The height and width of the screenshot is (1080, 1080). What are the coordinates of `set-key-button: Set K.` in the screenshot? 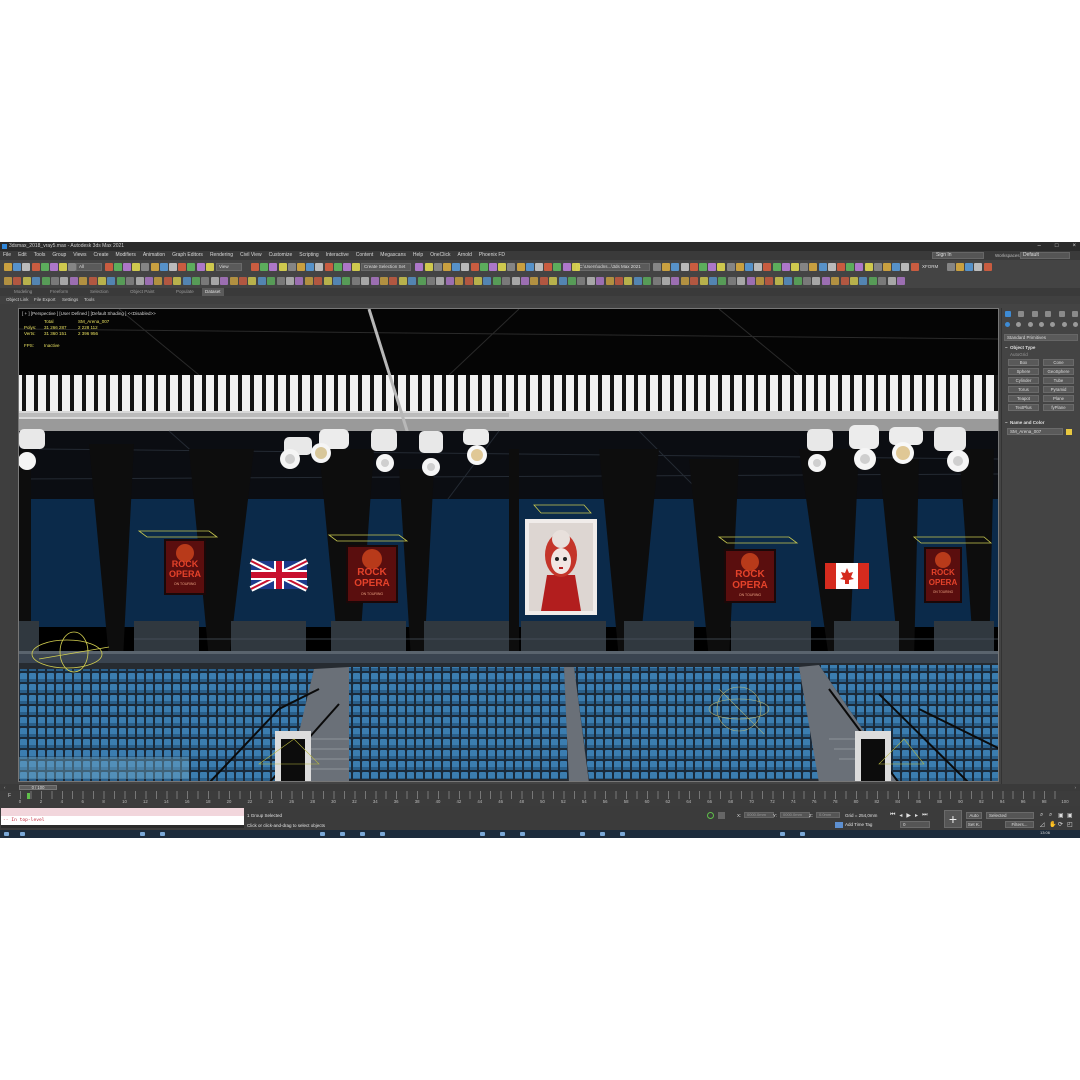 It's located at (974, 824).